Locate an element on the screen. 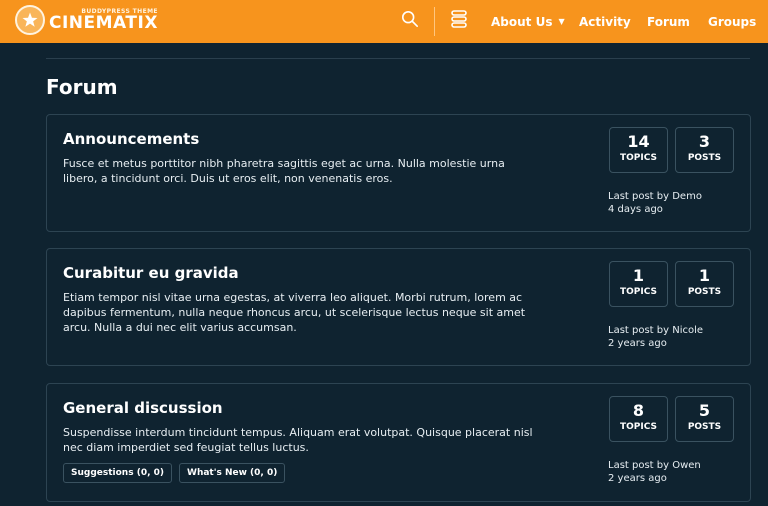 This screenshot has height=506, width=768. posts-count: 1 is located at coordinates (704, 275).